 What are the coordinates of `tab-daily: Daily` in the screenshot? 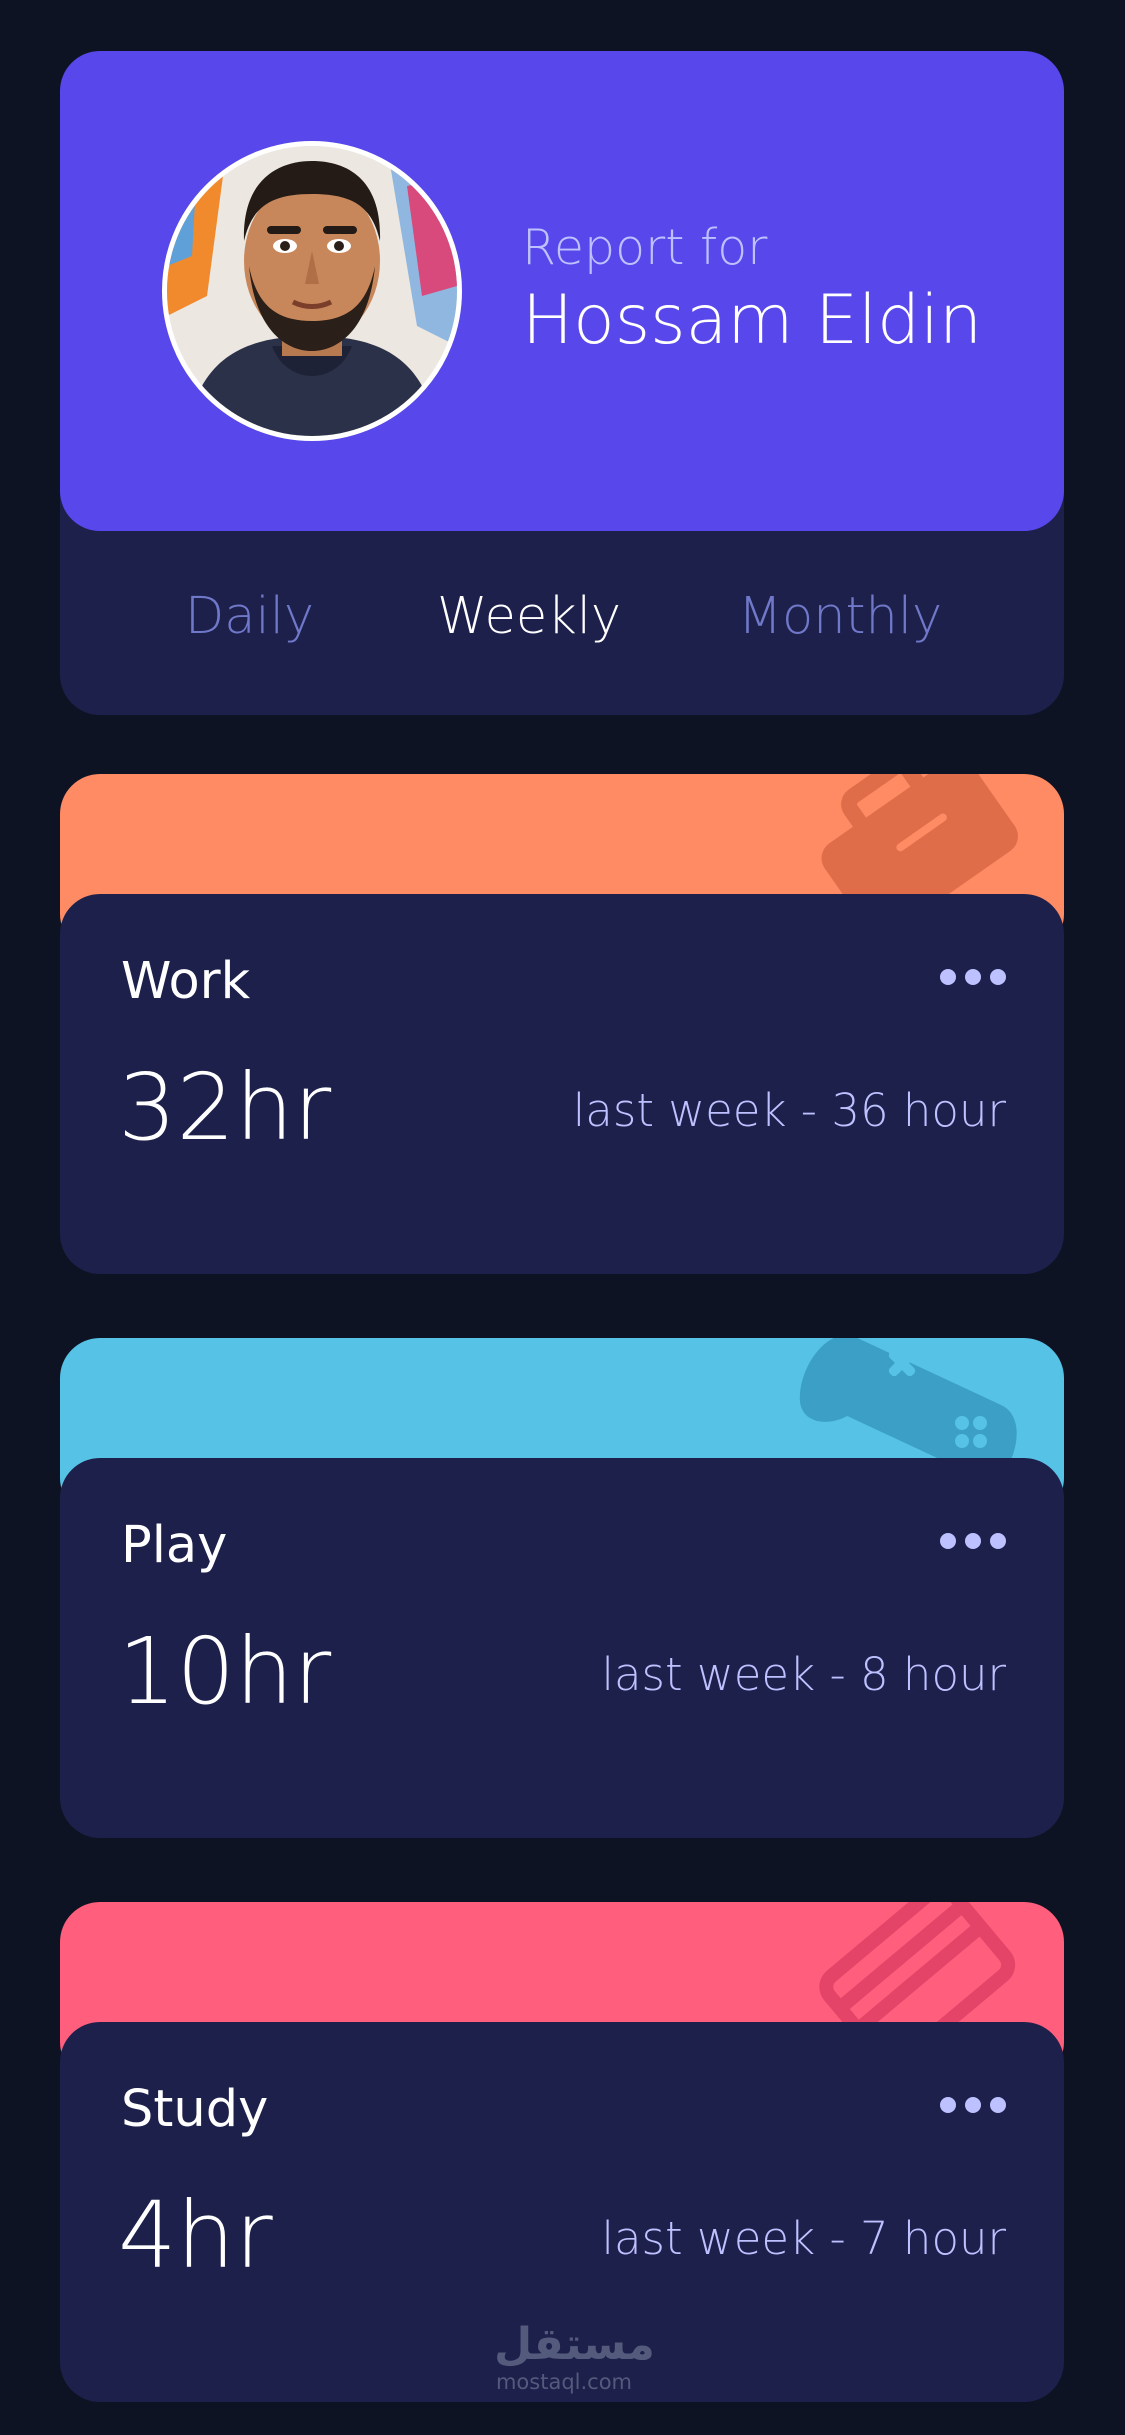 It's located at (249, 616).